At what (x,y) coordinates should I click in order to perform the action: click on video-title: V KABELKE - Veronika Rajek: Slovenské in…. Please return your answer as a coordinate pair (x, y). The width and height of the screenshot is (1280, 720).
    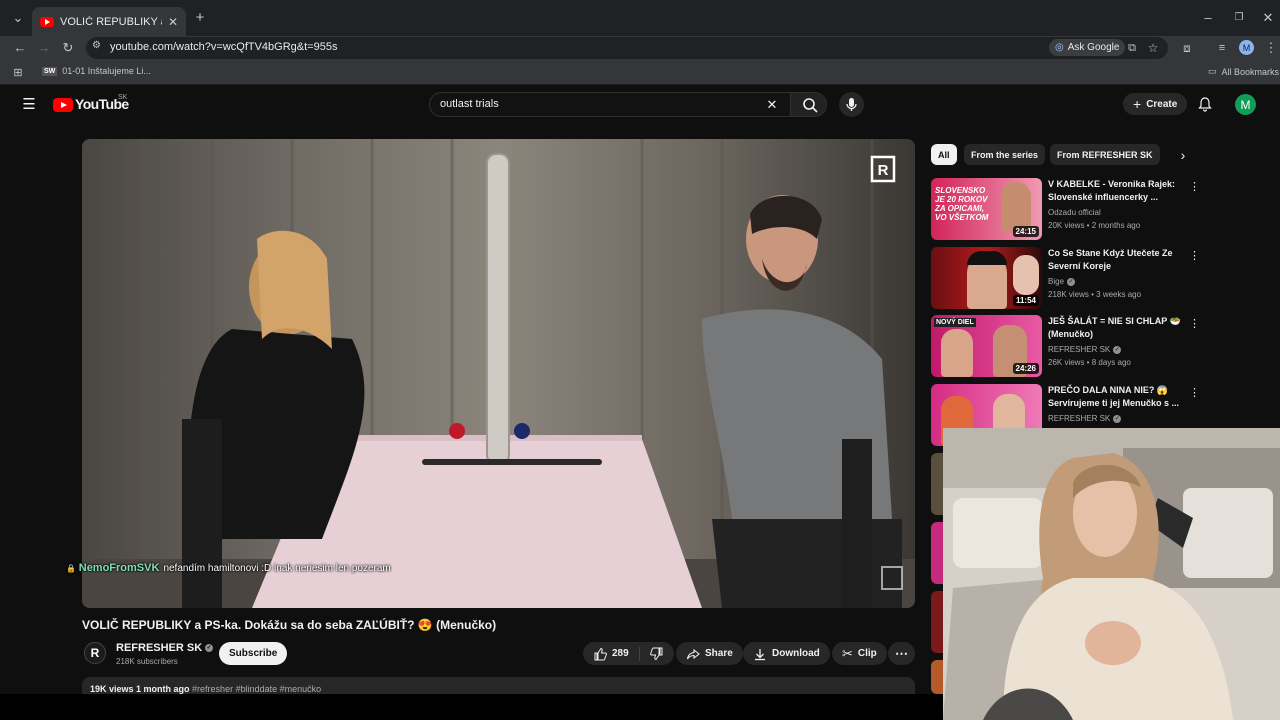
    Looking at the image, I should click on (1115, 191).